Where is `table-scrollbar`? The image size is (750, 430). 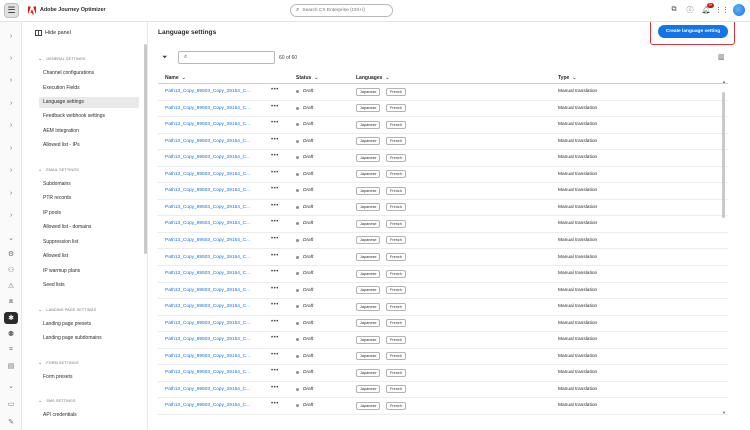
table-scrollbar is located at coordinates (723, 155).